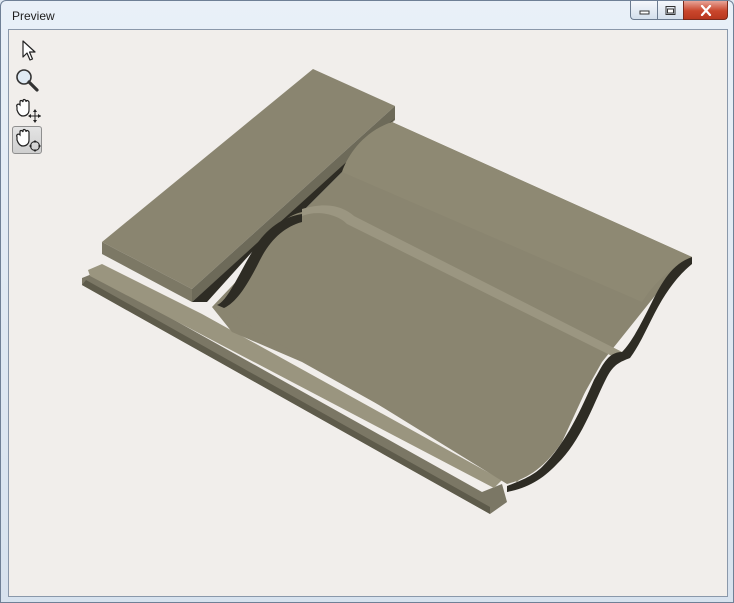  I want to click on arrow-pointer-icon, so click(29, 50).